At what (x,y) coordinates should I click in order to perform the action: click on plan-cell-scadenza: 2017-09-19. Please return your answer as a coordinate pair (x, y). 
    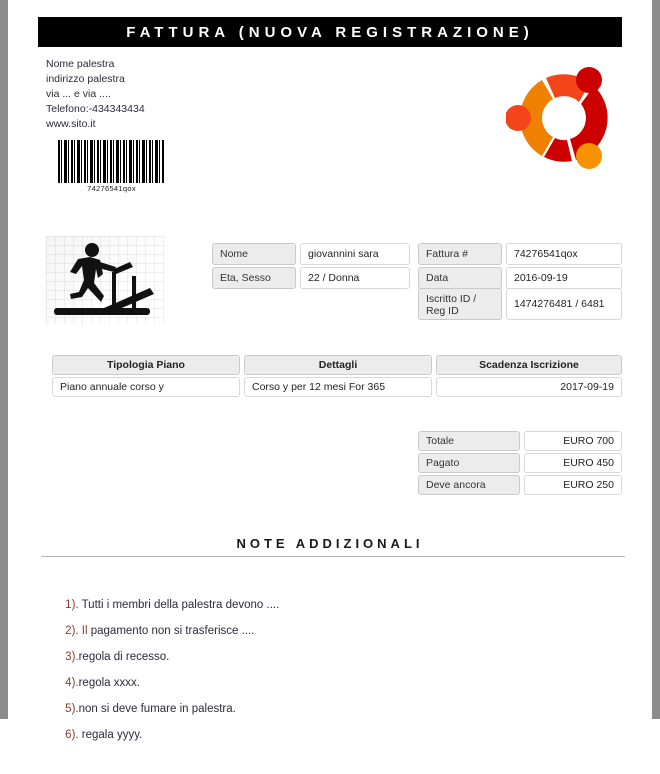
    Looking at the image, I should click on (529, 387).